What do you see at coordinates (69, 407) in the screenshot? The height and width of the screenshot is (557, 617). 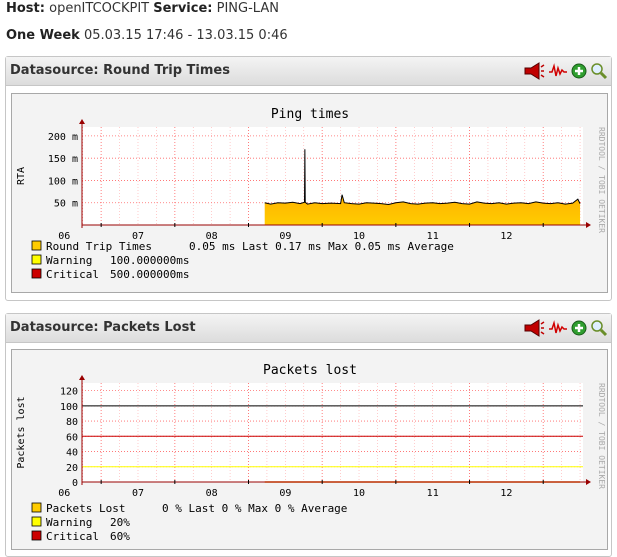 I see `y-tick-label: 100` at bounding box center [69, 407].